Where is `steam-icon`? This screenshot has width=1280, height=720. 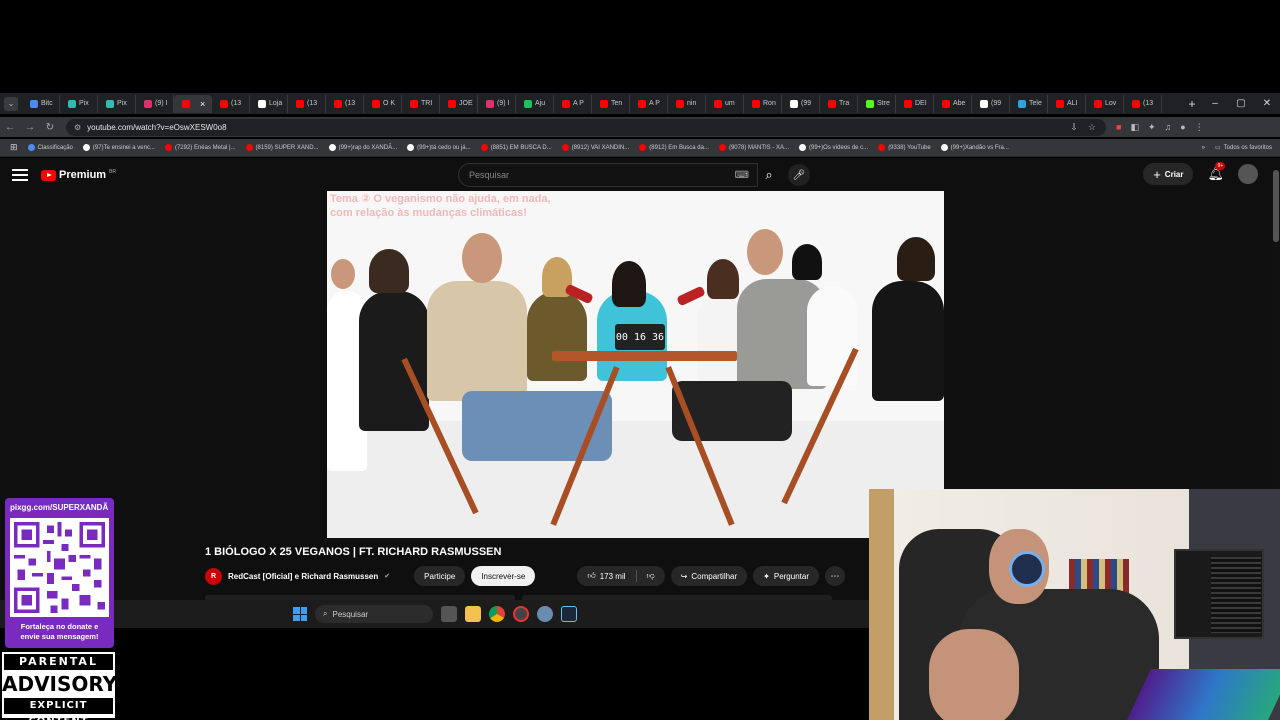
steam-icon is located at coordinates (569, 614).